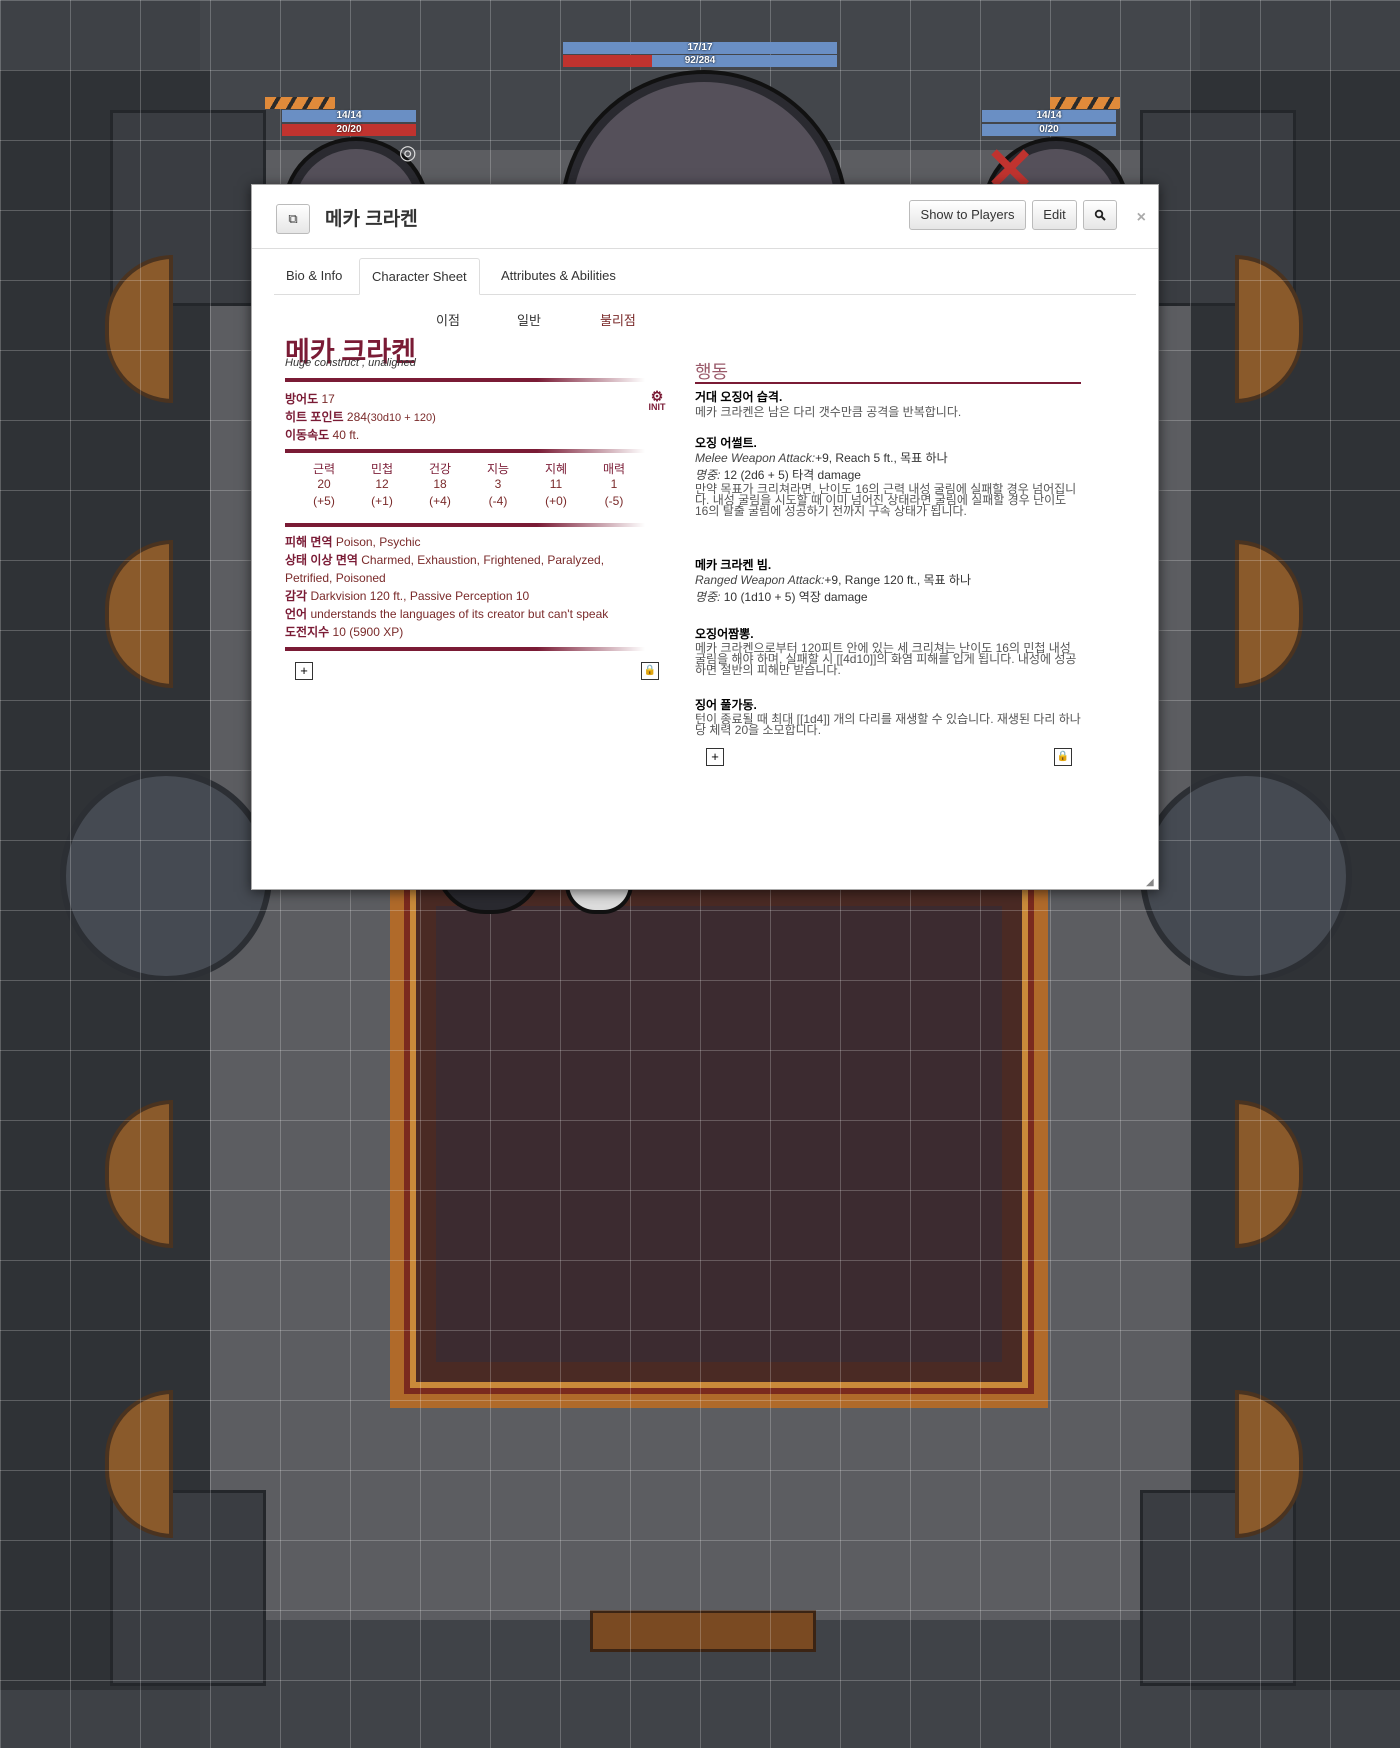  I want to click on ability-score: 건강 18 (+4), so click(440, 485).